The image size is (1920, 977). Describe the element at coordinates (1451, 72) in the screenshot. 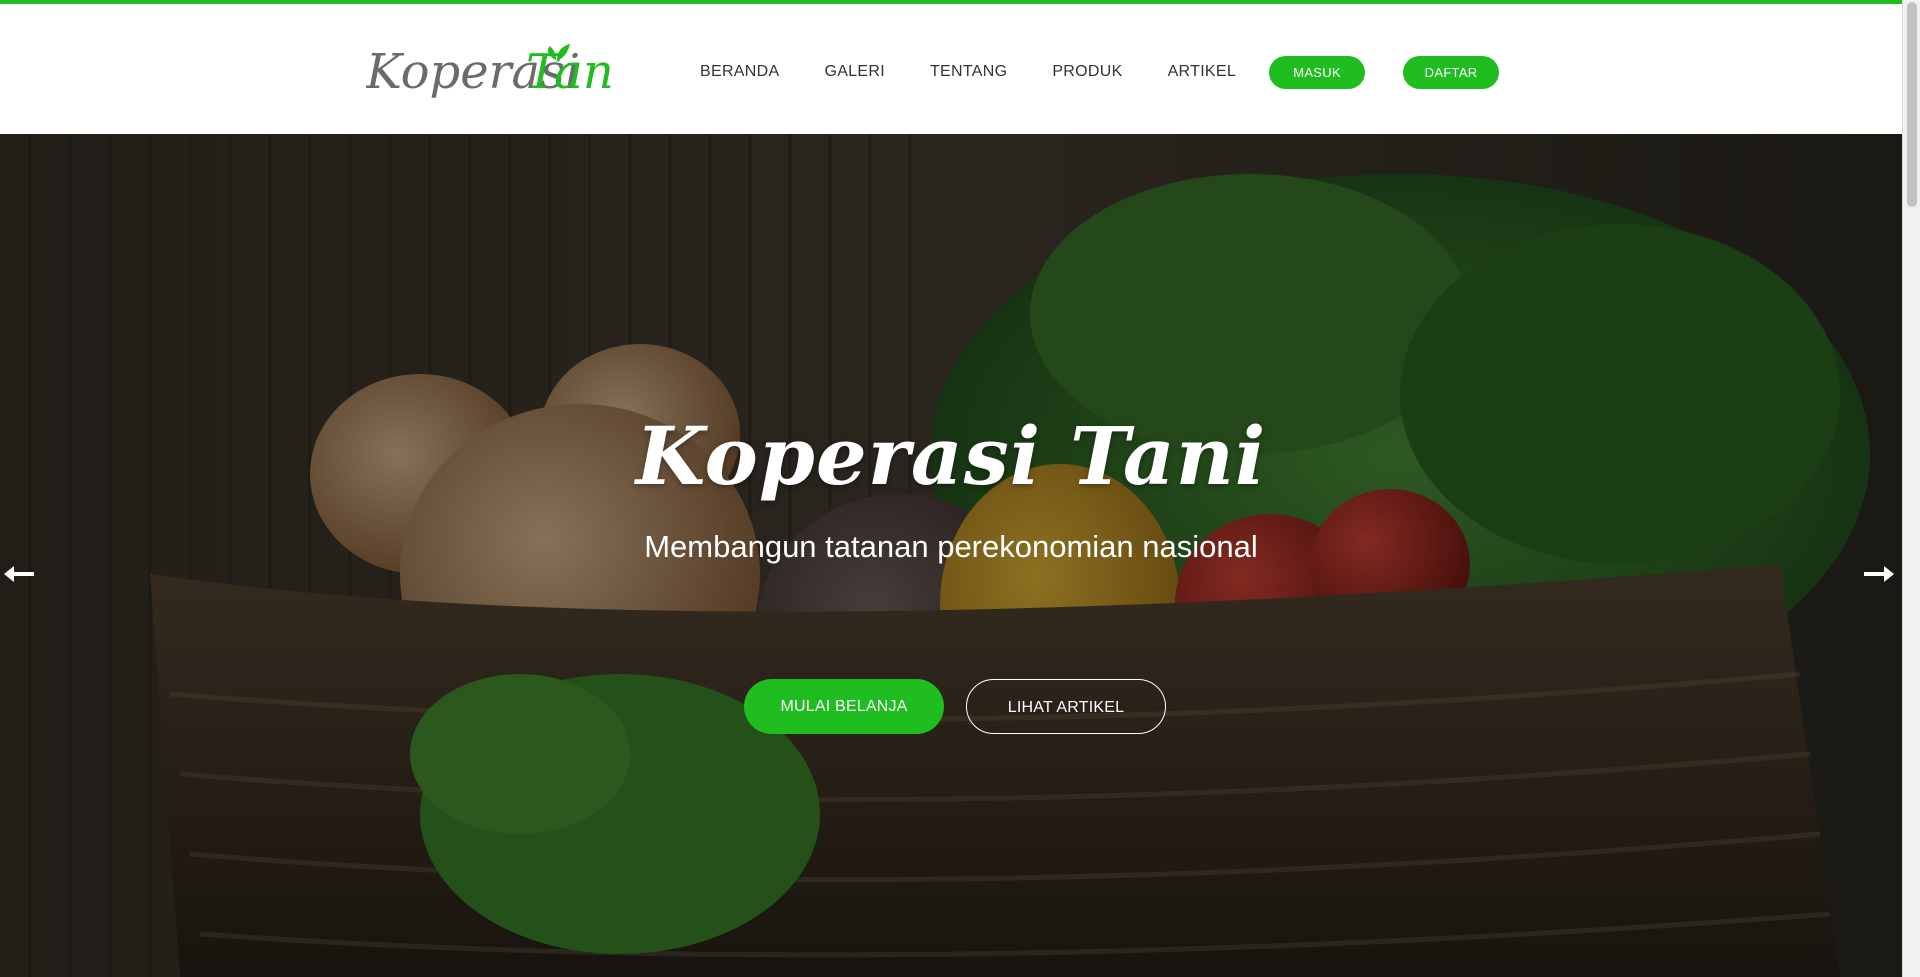

I see `register-button: DAFTAR` at that location.